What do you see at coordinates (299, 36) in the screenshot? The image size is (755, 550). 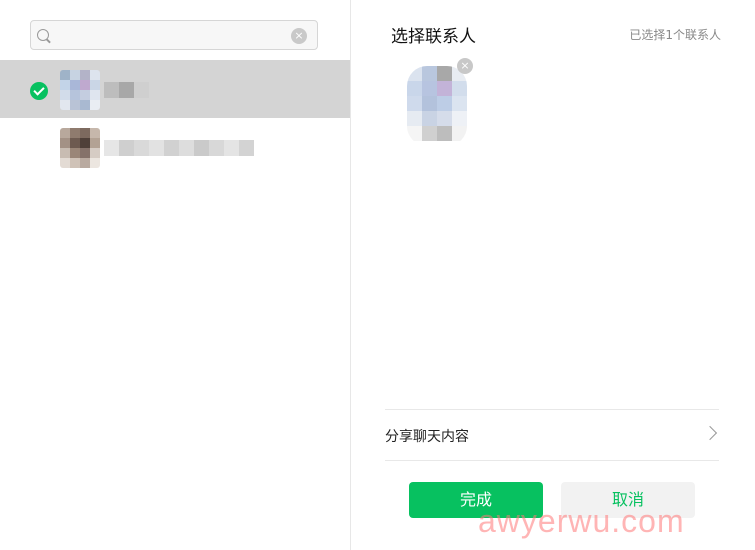 I see `clear-icon: ×` at bounding box center [299, 36].